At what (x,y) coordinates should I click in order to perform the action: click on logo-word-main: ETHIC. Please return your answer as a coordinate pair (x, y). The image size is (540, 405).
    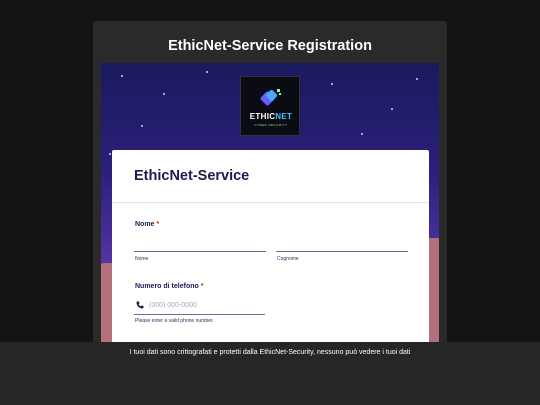
    Looking at the image, I should click on (262, 116).